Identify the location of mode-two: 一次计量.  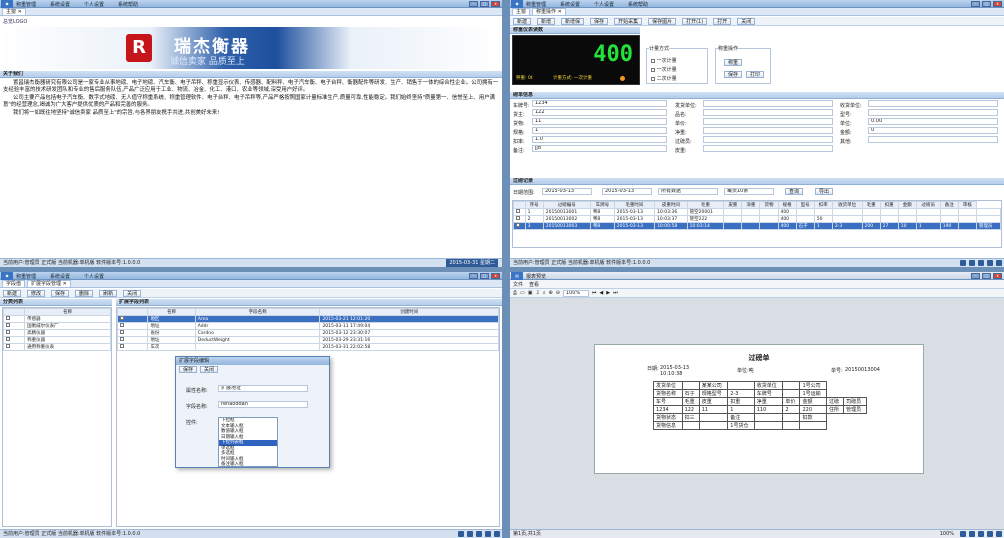
(664, 69).